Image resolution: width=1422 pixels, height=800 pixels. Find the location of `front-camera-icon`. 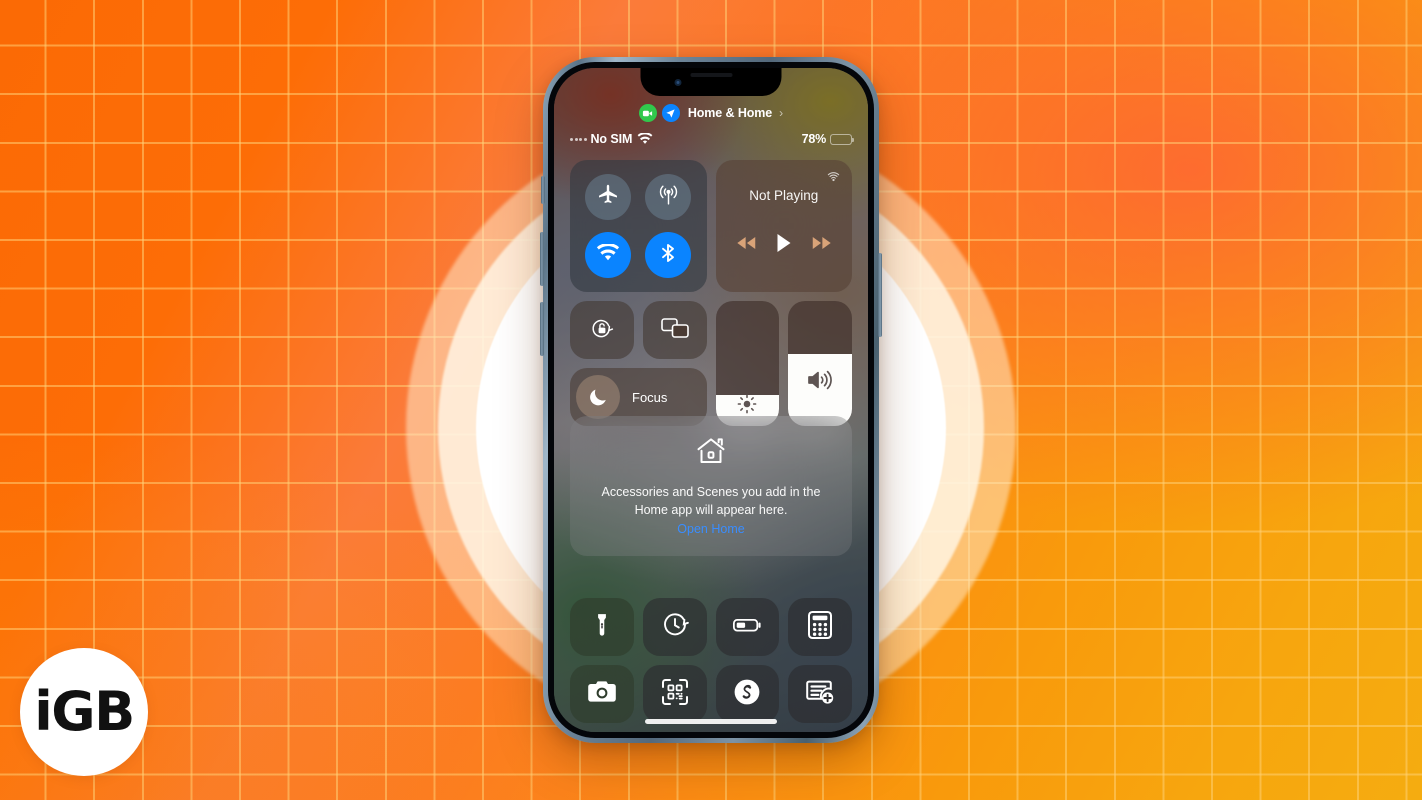

front-camera-icon is located at coordinates (678, 82).